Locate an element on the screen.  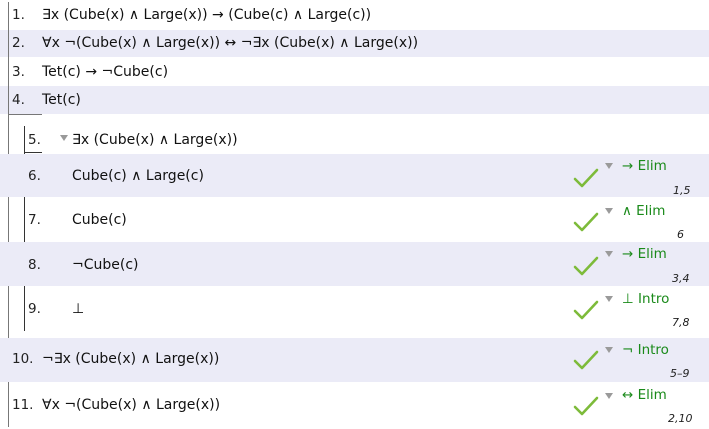
line-number: 10. is located at coordinates (23, 359).